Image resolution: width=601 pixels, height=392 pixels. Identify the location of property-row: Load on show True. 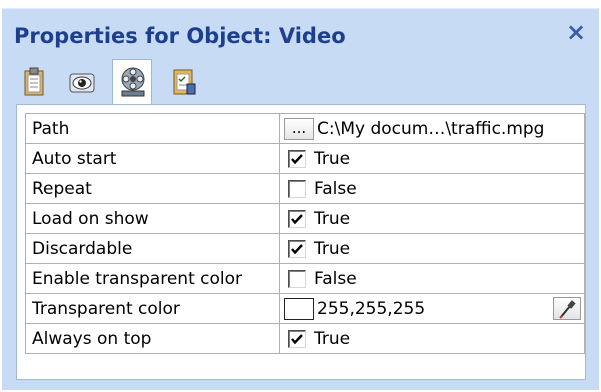
(305, 218).